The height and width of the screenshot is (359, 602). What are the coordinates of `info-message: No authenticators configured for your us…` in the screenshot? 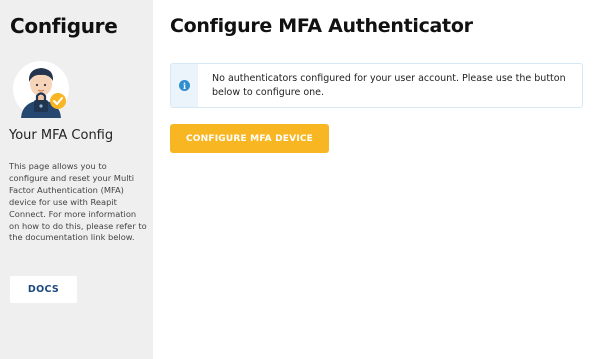 It's located at (389, 85).